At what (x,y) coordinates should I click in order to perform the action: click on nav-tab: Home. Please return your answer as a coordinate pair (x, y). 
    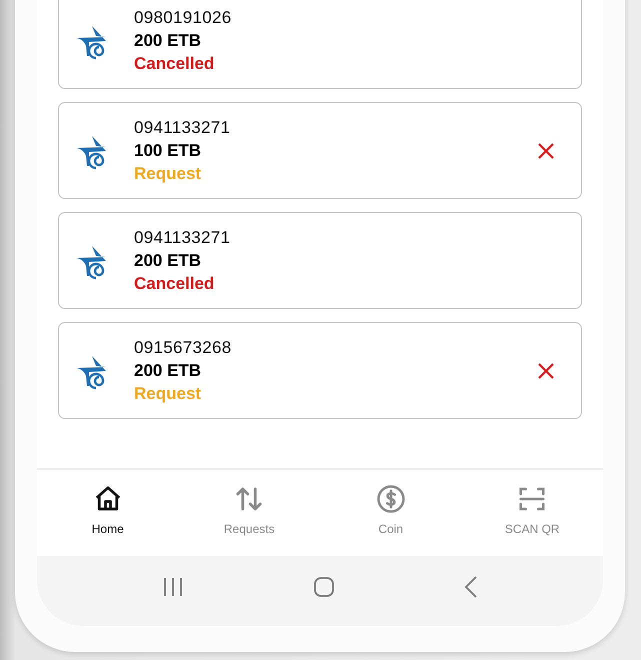
    Looking at the image, I should click on (107, 513).